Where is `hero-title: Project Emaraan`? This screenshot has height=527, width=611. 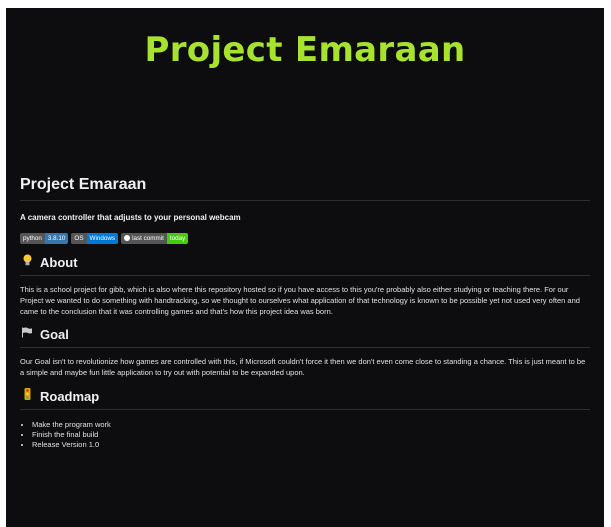 hero-title: Project Emaraan is located at coordinates (305, 50).